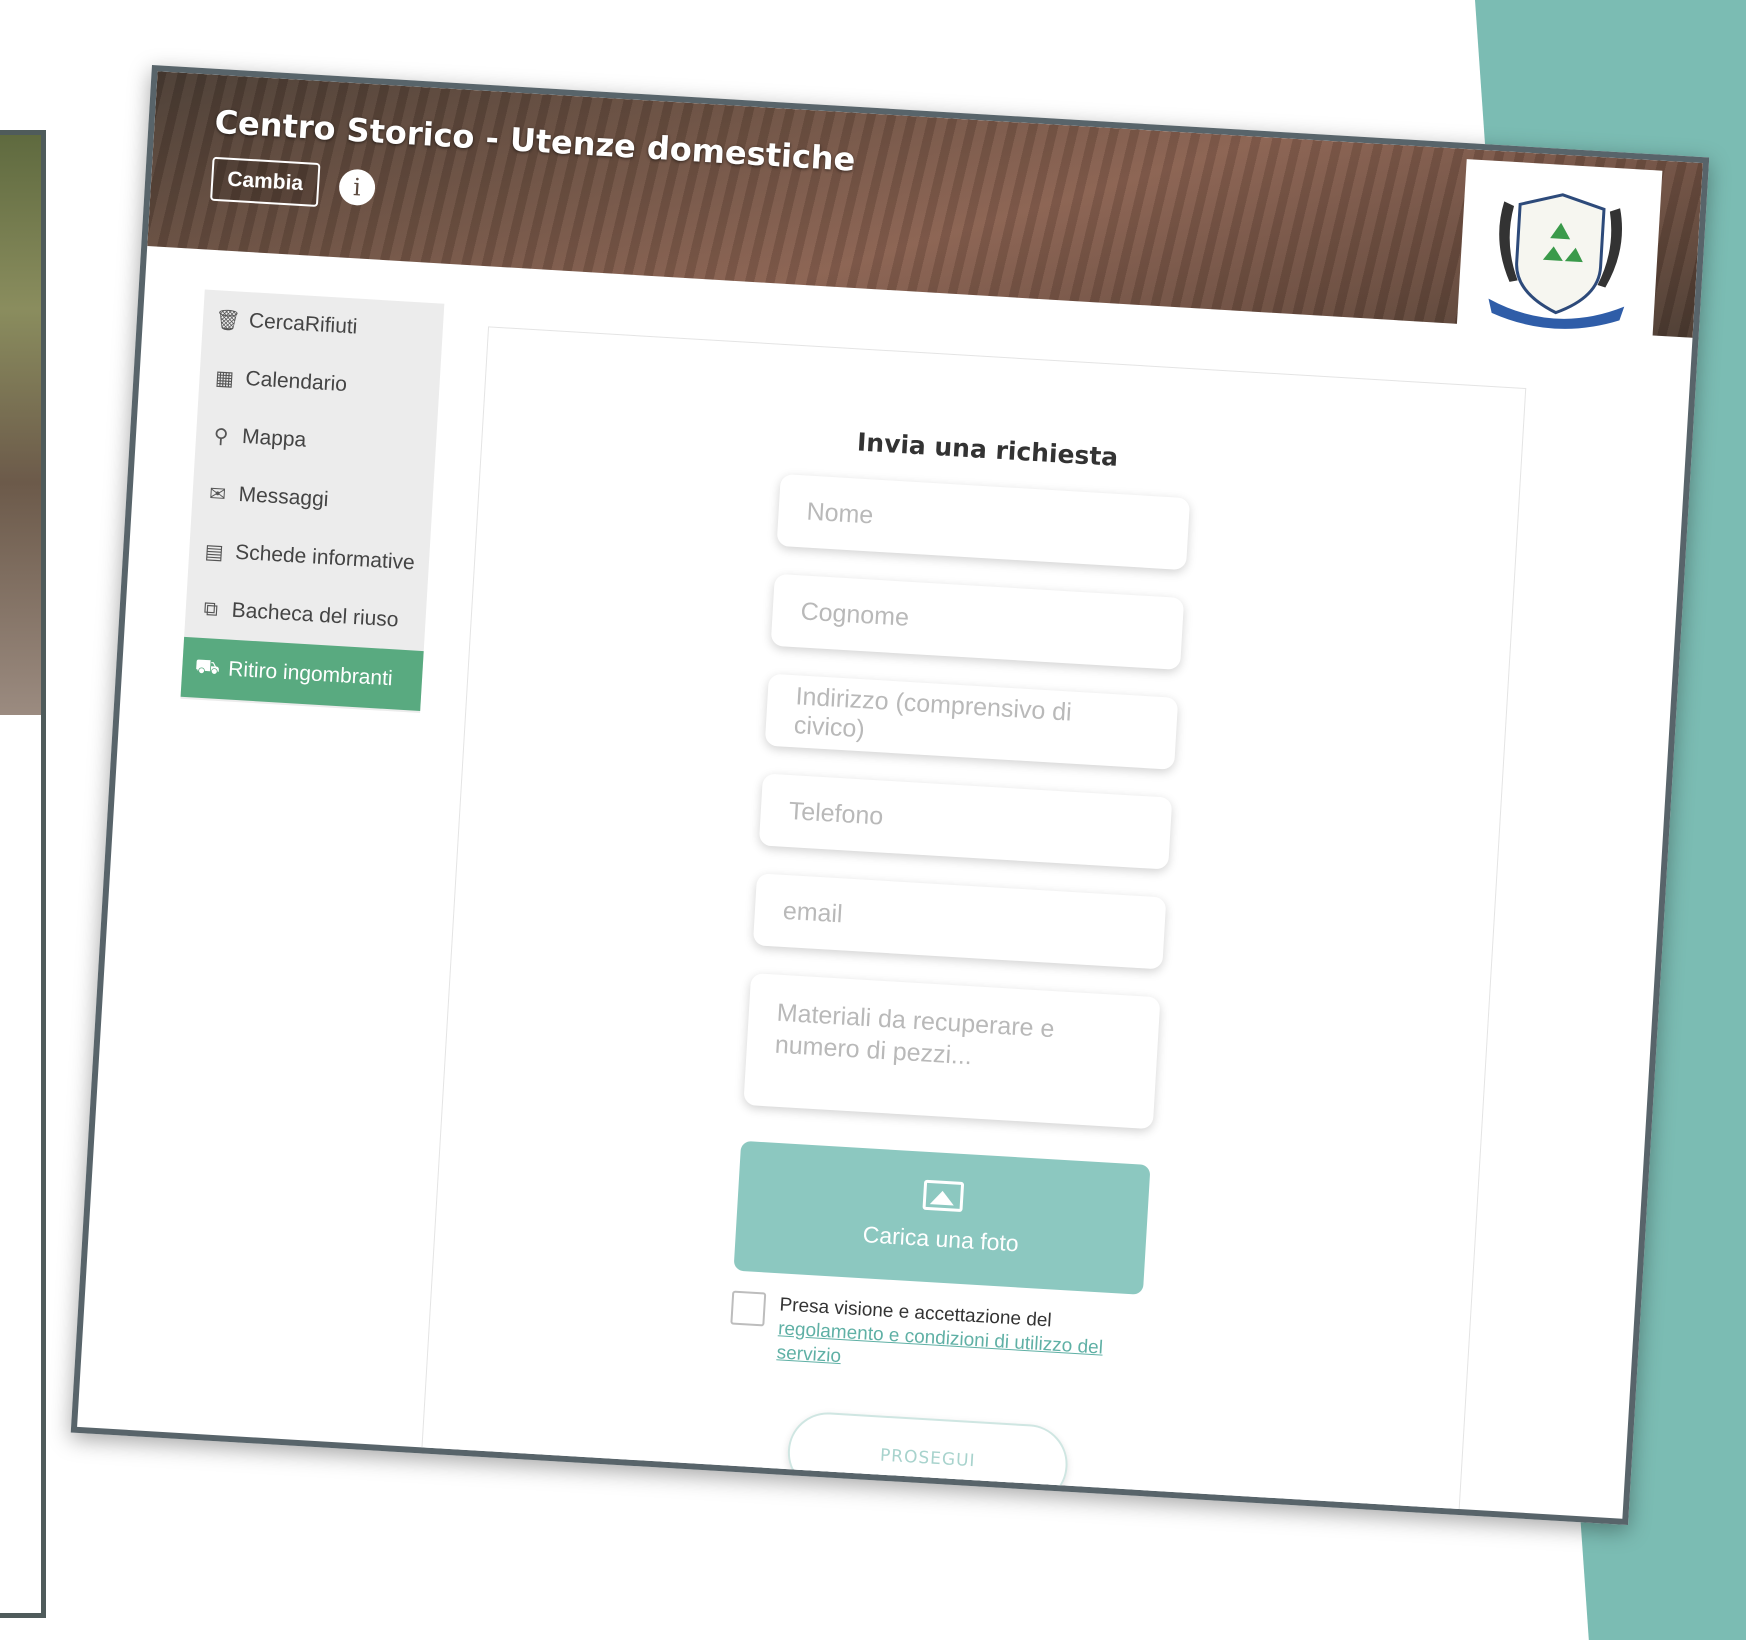 Image resolution: width=1746 pixels, height=1640 pixels. I want to click on municipal-crest-icon, so click(1559, 250).